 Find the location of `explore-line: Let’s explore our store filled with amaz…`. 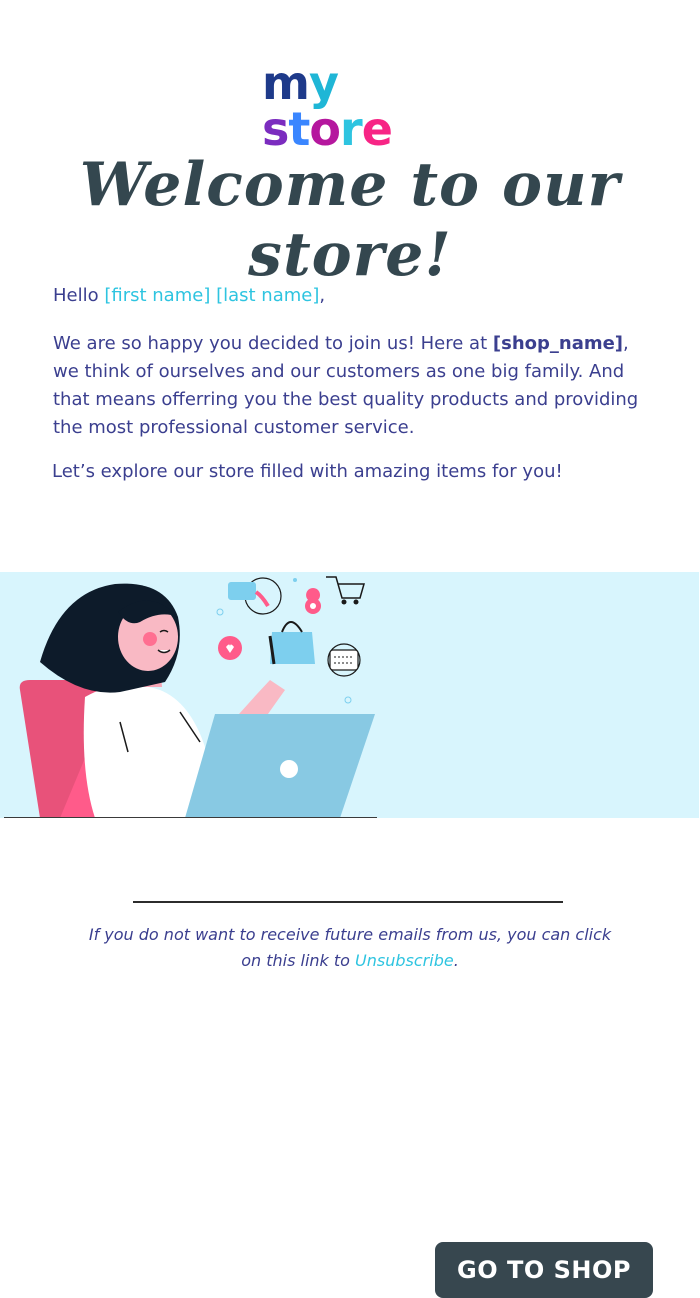

explore-line: Let’s explore our store filled with amaz… is located at coordinates (307, 471).